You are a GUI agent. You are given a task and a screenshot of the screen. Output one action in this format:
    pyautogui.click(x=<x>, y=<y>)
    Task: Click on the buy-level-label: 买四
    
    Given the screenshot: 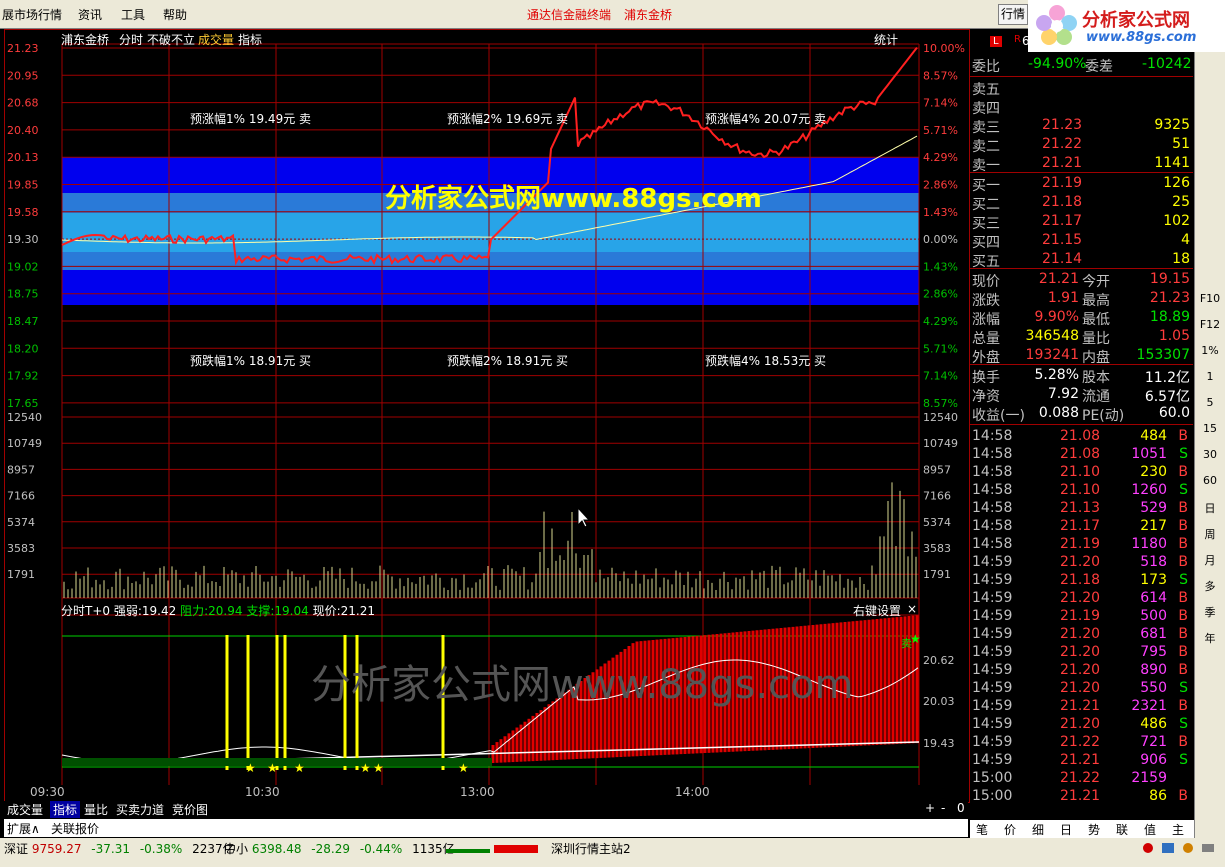 What is the action you would take?
    pyautogui.click(x=986, y=243)
    